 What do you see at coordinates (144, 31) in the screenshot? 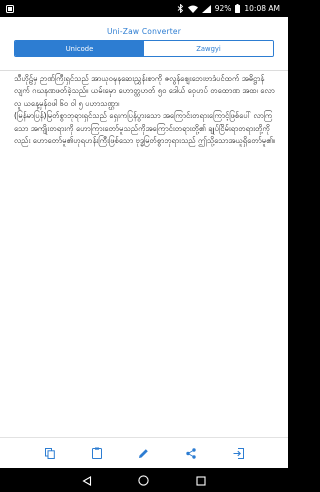
I see `app-title: Uni-Zaw Converter` at bounding box center [144, 31].